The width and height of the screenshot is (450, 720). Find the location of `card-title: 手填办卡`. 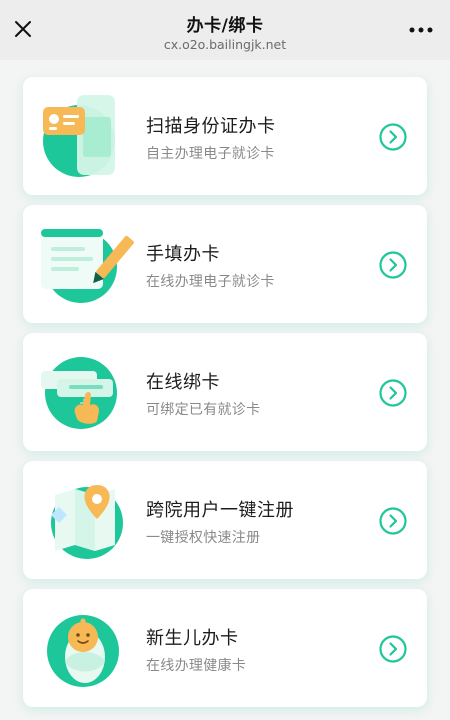

card-title: 手填办卡 is located at coordinates (183, 254).